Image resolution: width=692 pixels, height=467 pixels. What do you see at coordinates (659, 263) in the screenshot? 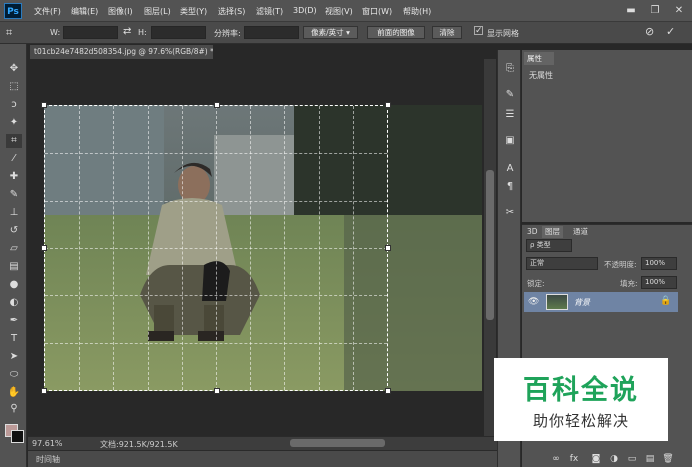
I see `opacity-input: 100%` at bounding box center [659, 263].